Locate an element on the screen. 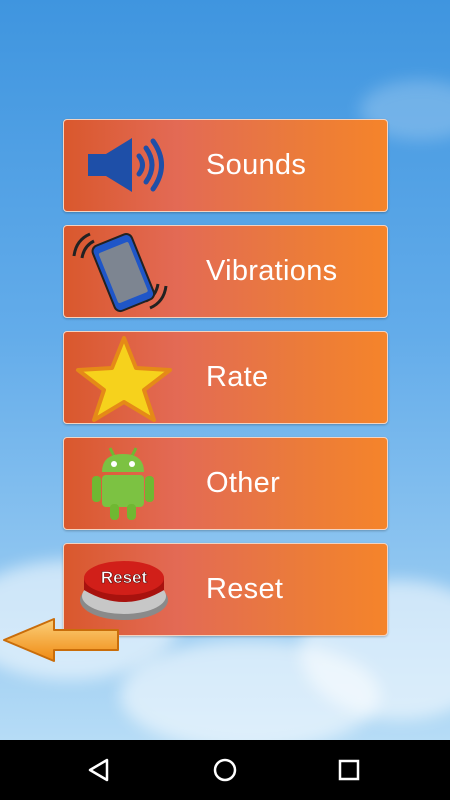 Image resolution: width=450 pixels, height=800 pixels. sounds-button: Sounds is located at coordinates (225, 165).